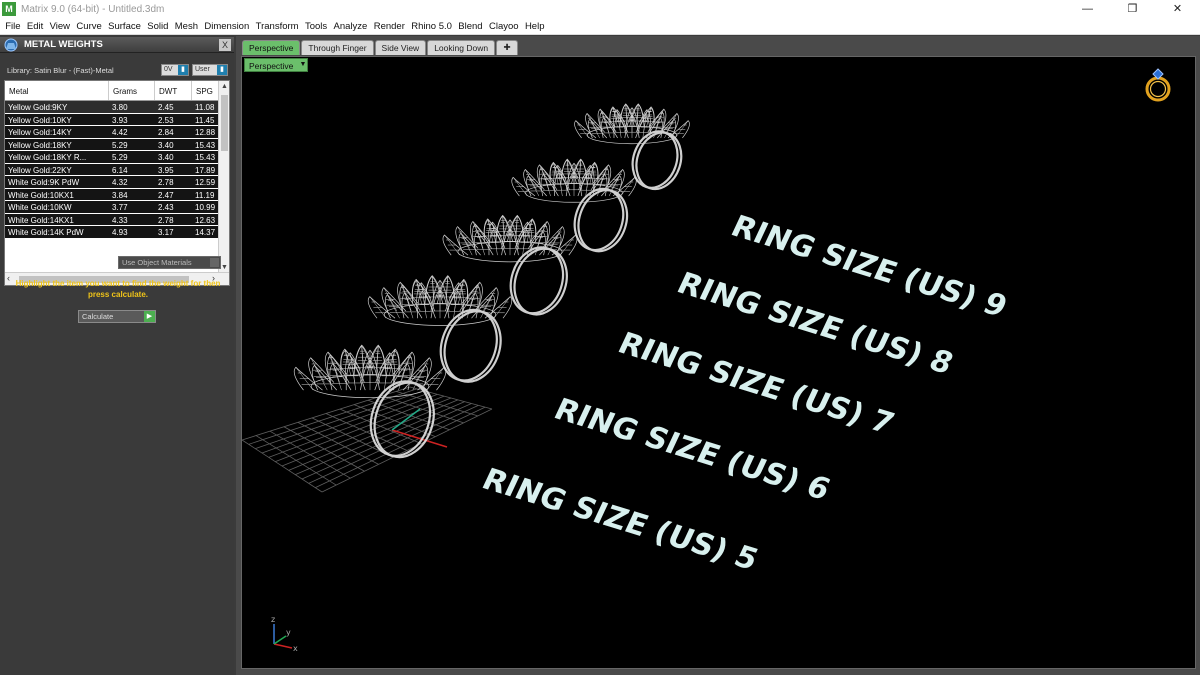  I want to click on menu-help: Help, so click(535, 26).